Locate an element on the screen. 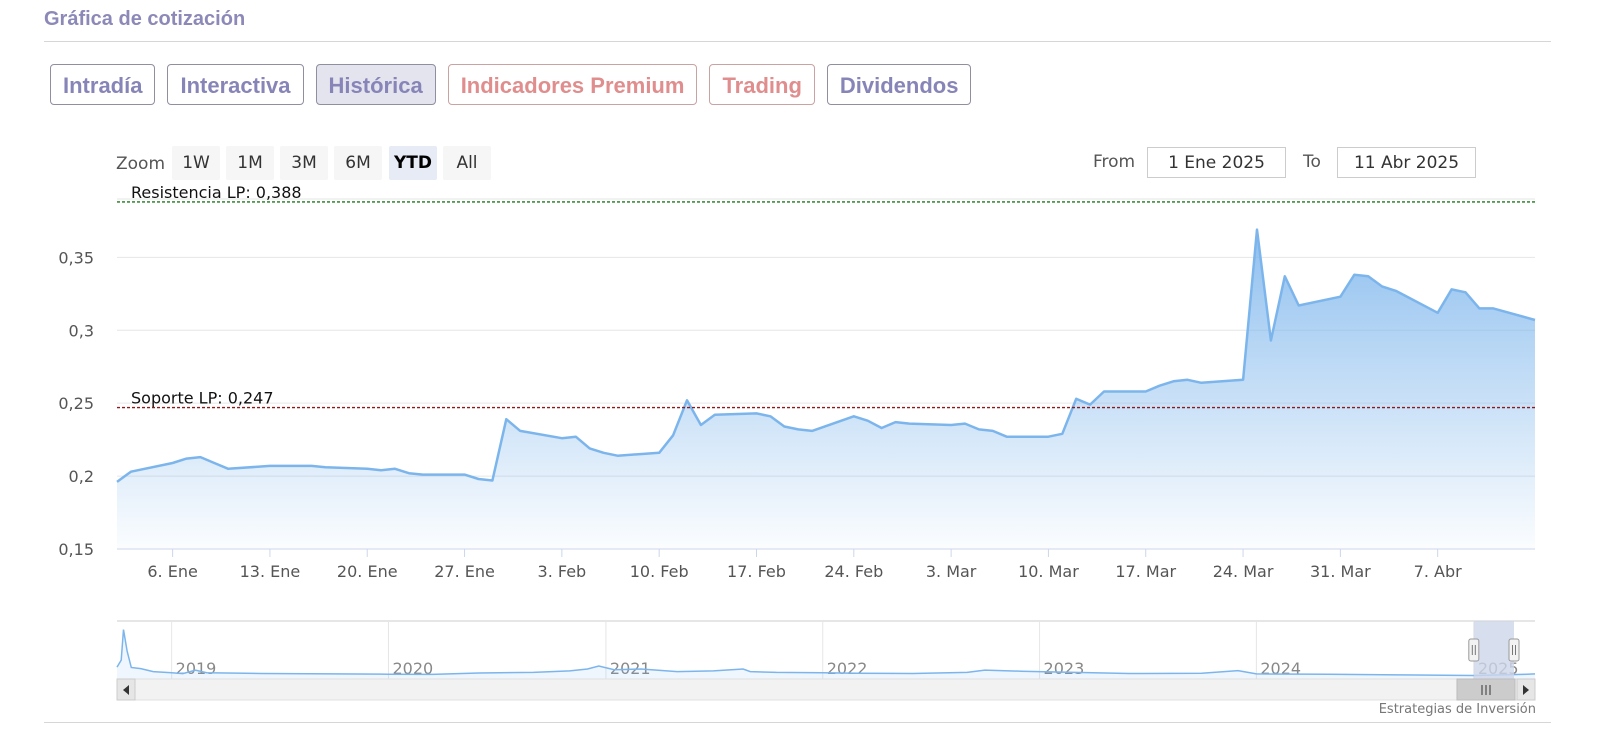  x-tick-label: 7. Abr is located at coordinates (1438, 571).